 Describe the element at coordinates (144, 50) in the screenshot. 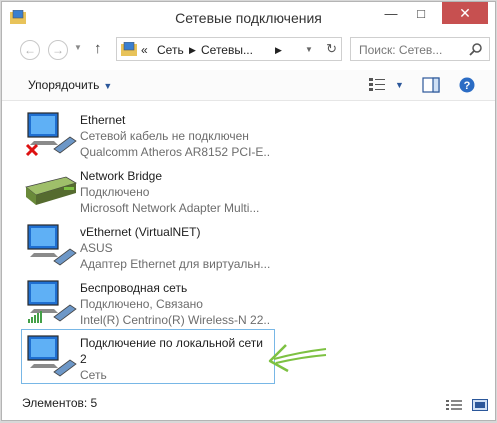

I see `breadcrumb-overflow: «` at that location.